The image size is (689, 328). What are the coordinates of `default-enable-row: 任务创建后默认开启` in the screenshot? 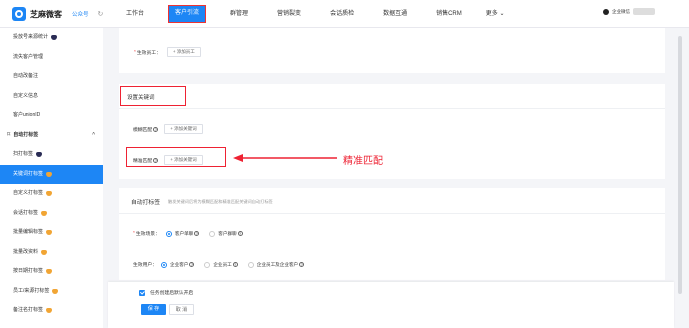 It's located at (166, 292).